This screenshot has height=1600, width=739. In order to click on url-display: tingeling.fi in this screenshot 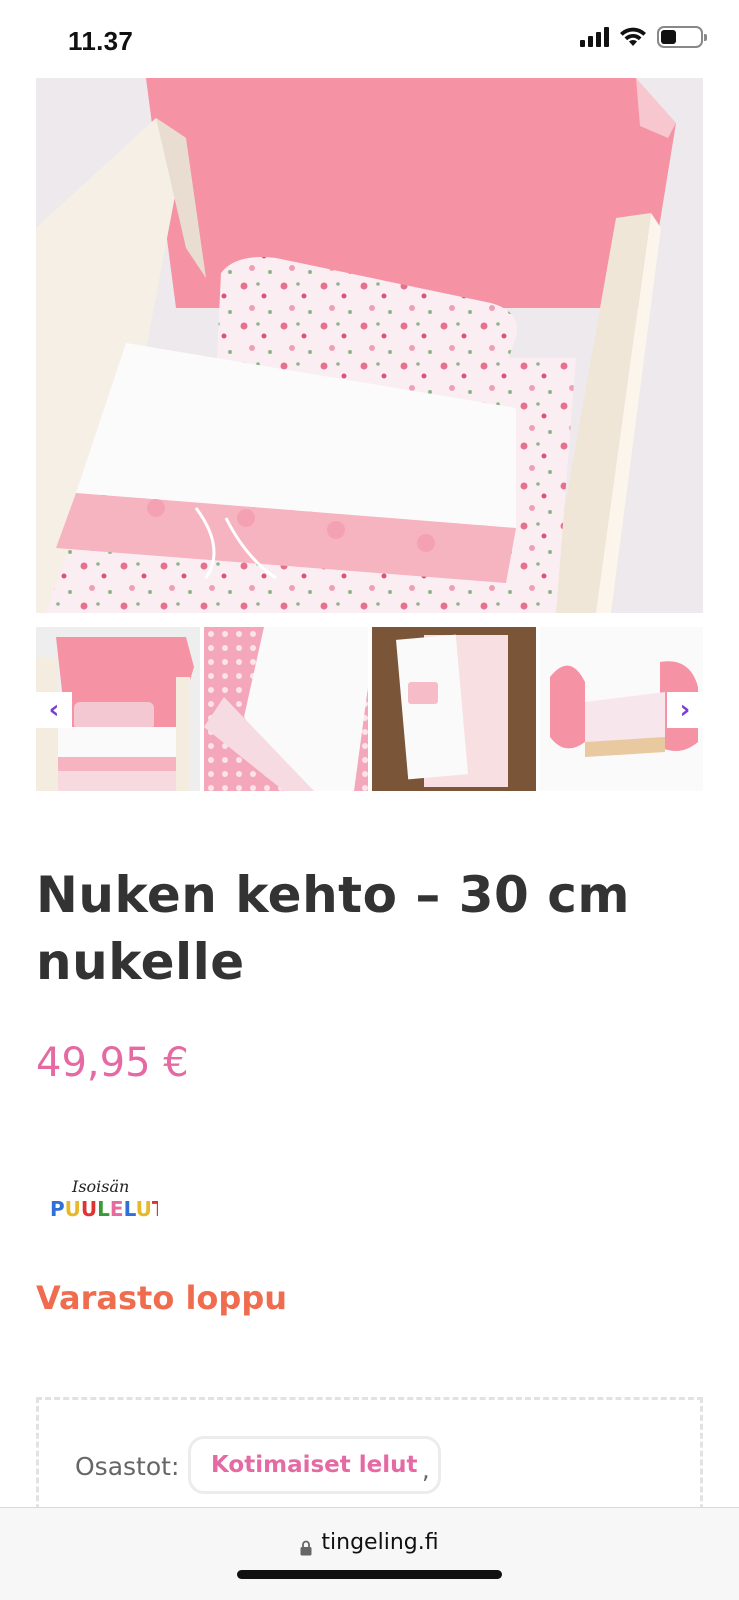, I will do `click(369, 1542)`.